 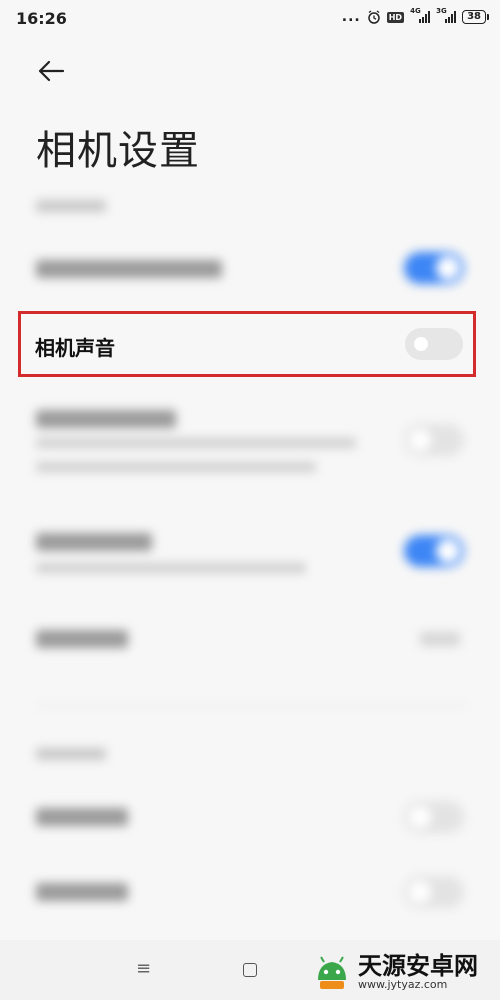 I want to click on hd-icon: HD, so click(x=395, y=17).